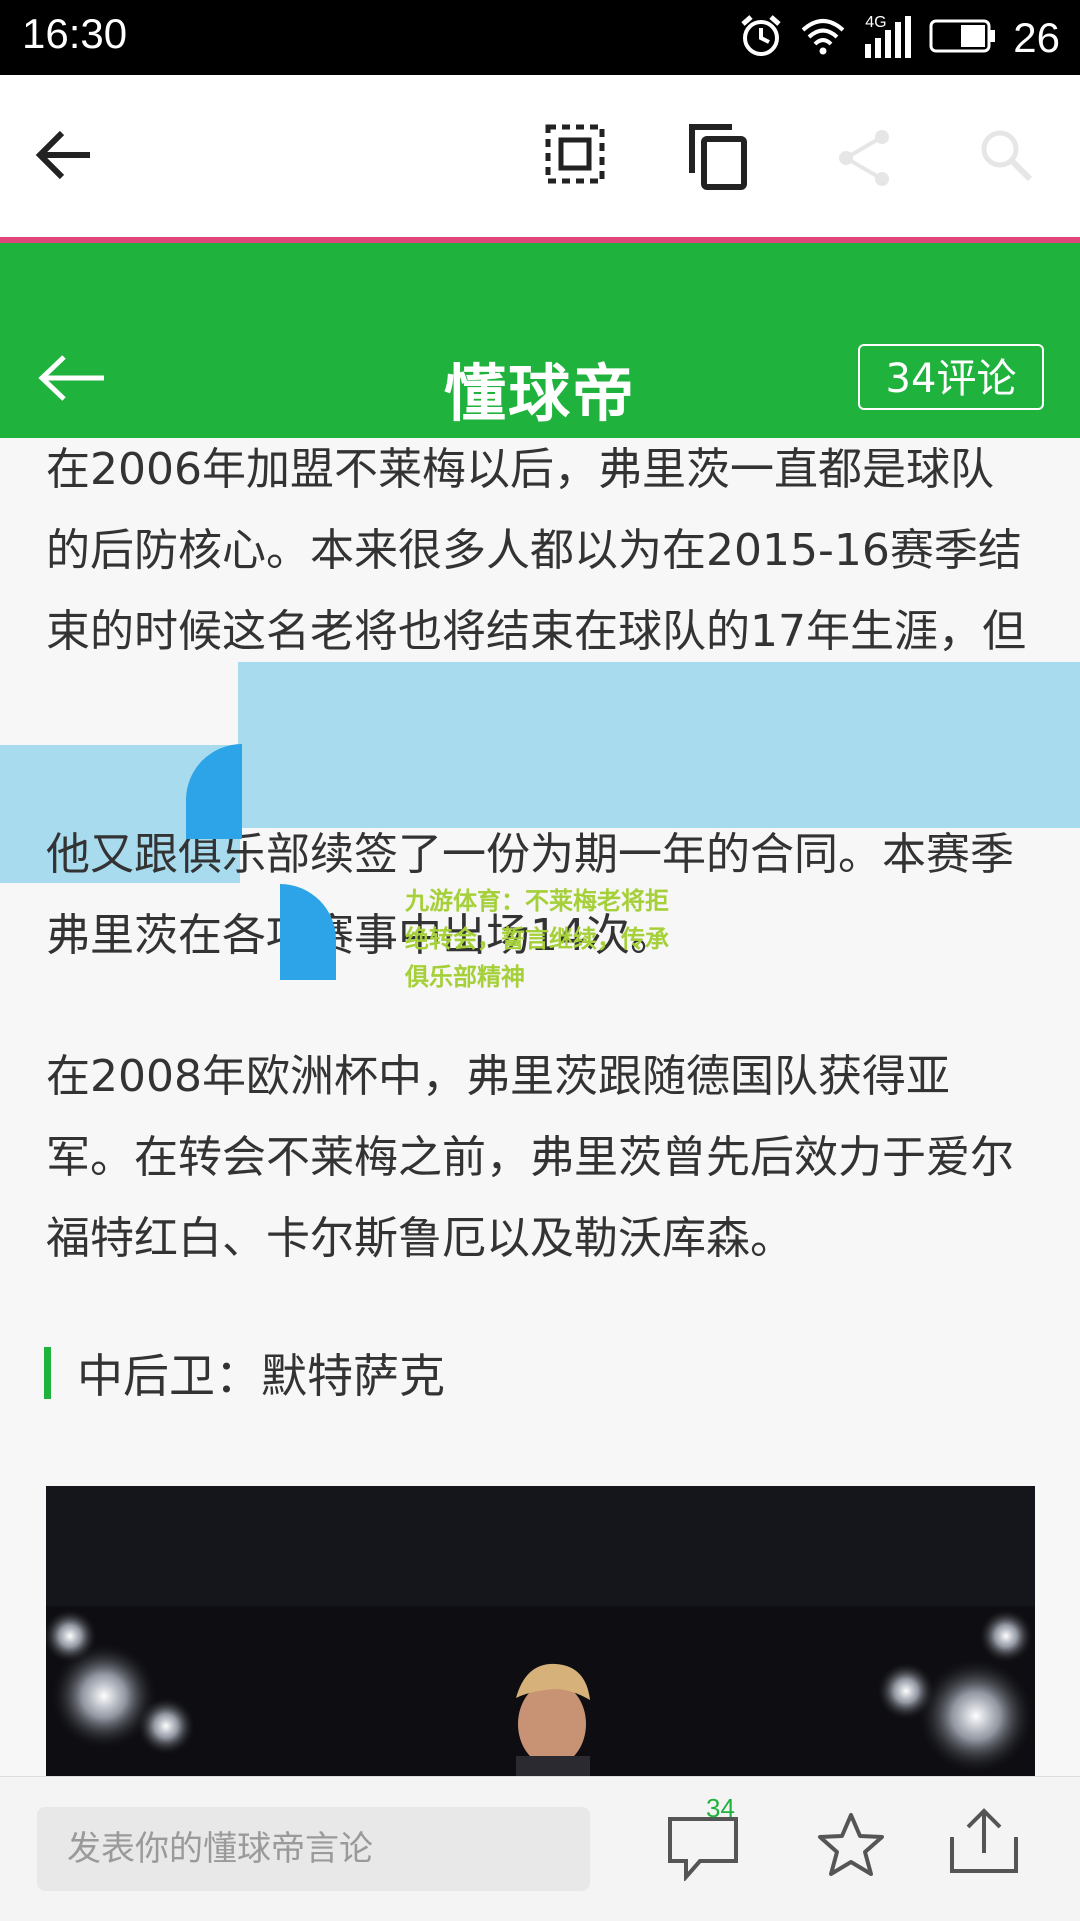 The height and width of the screenshot is (1921, 1080). What do you see at coordinates (313, 1849) in the screenshot?
I see `comment-input: 发表你的懂球帝言论` at bounding box center [313, 1849].